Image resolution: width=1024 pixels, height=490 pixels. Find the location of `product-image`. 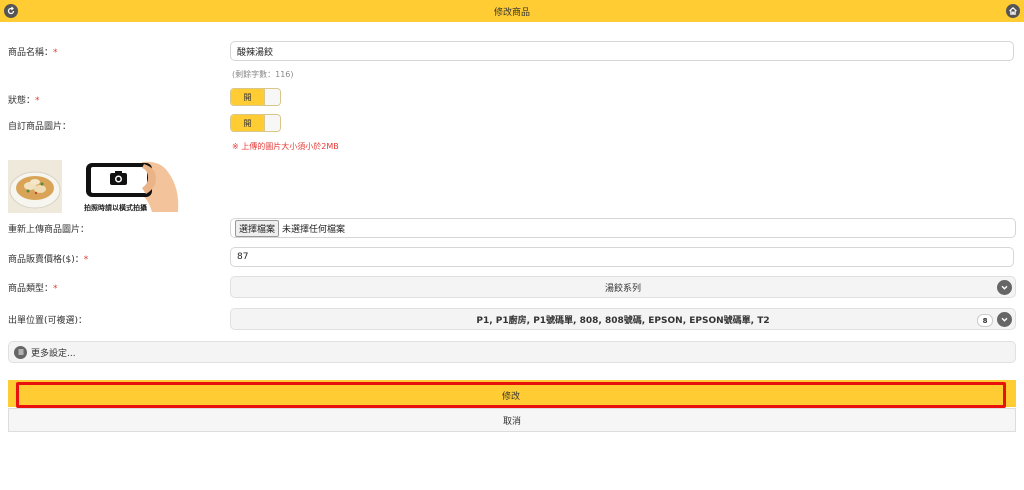

product-image is located at coordinates (35, 186).